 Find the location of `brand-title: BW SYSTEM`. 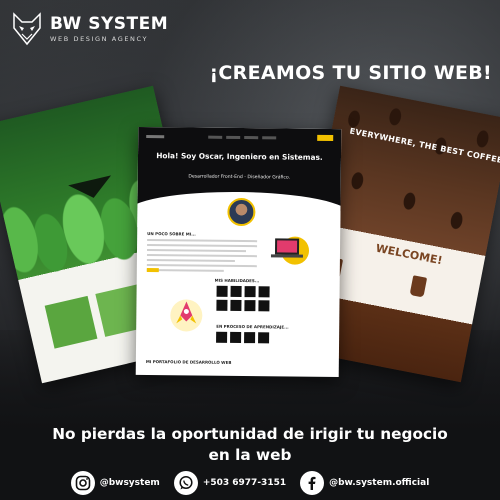

brand-title: BW SYSTEM is located at coordinates (109, 24).